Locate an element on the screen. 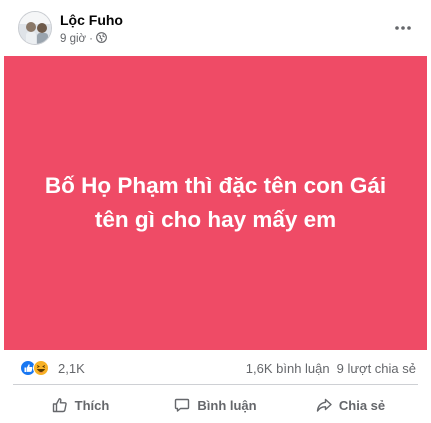 This screenshot has width=431, height=423. avatar is located at coordinates (35, 28).